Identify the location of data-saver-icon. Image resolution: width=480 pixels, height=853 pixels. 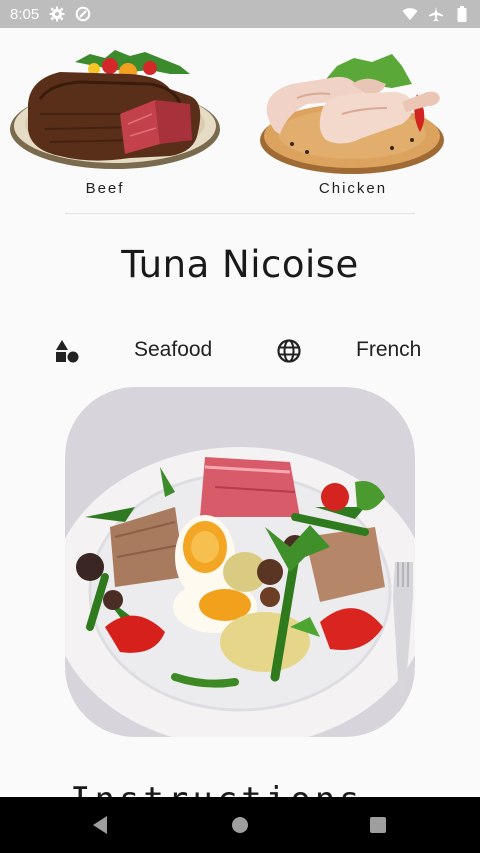
(83, 14).